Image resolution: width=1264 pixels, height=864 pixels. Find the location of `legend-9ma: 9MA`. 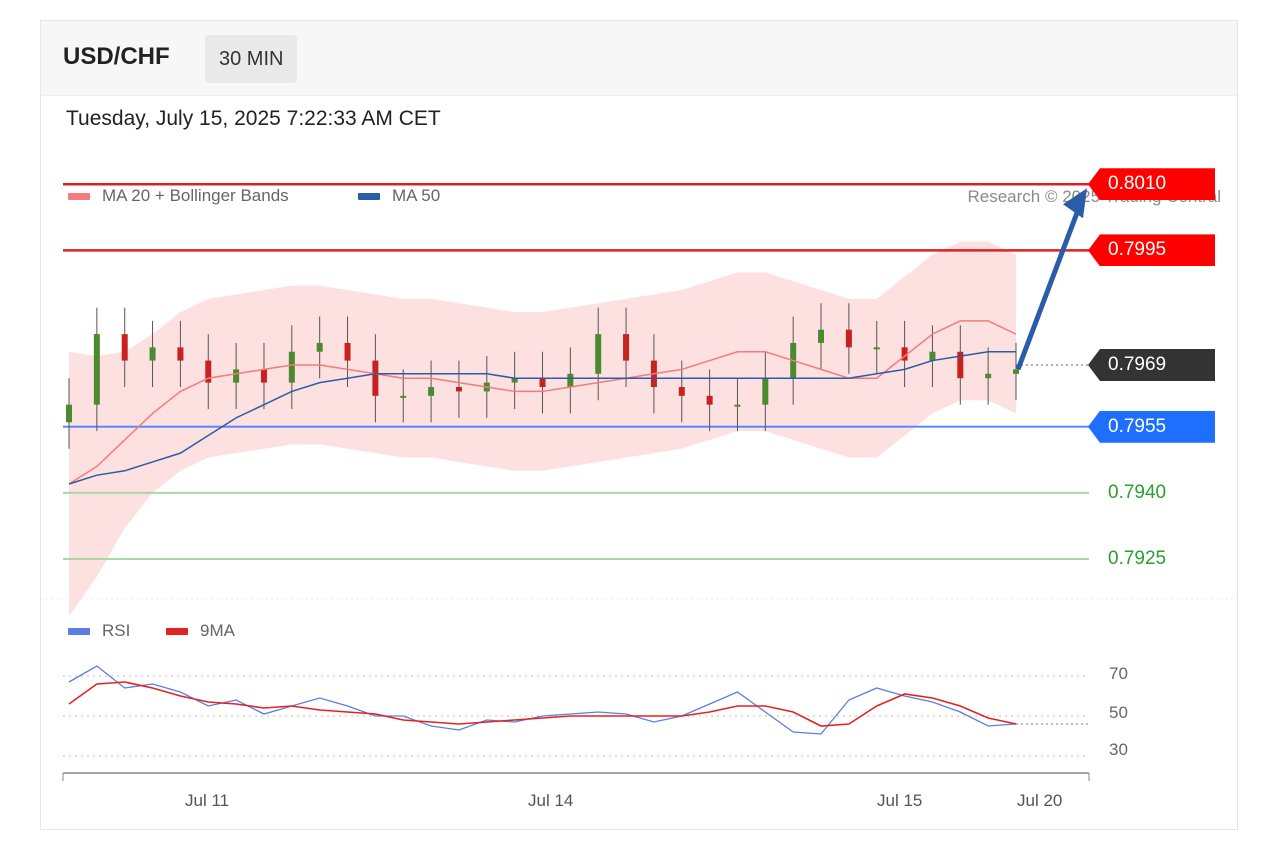

legend-9ma: 9MA is located at coordinates (200, 631).